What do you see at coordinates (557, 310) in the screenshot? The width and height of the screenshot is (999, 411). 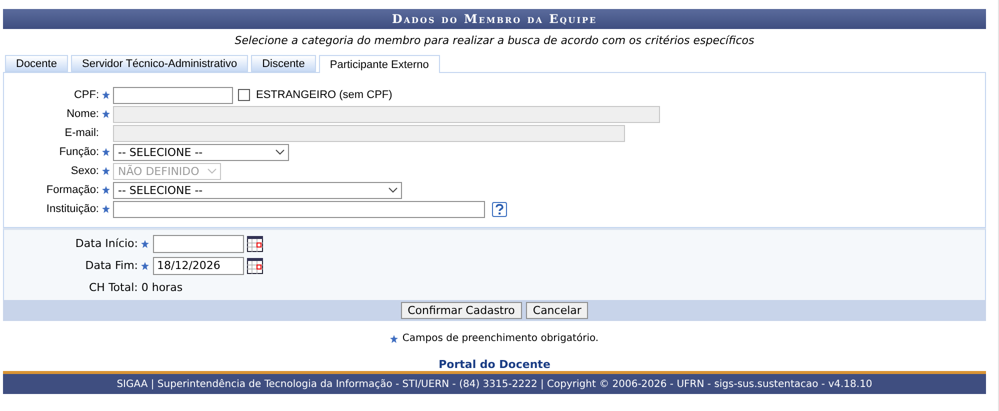 I see `form-button: Cancelar` at bounding box center [557, 310].